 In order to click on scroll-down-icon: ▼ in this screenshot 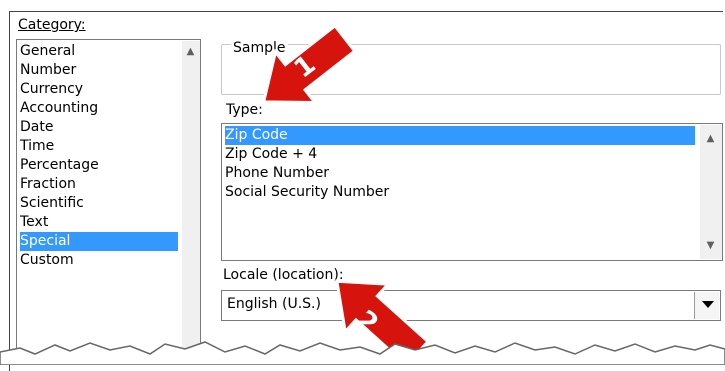, I will do `click(710, 245)`.